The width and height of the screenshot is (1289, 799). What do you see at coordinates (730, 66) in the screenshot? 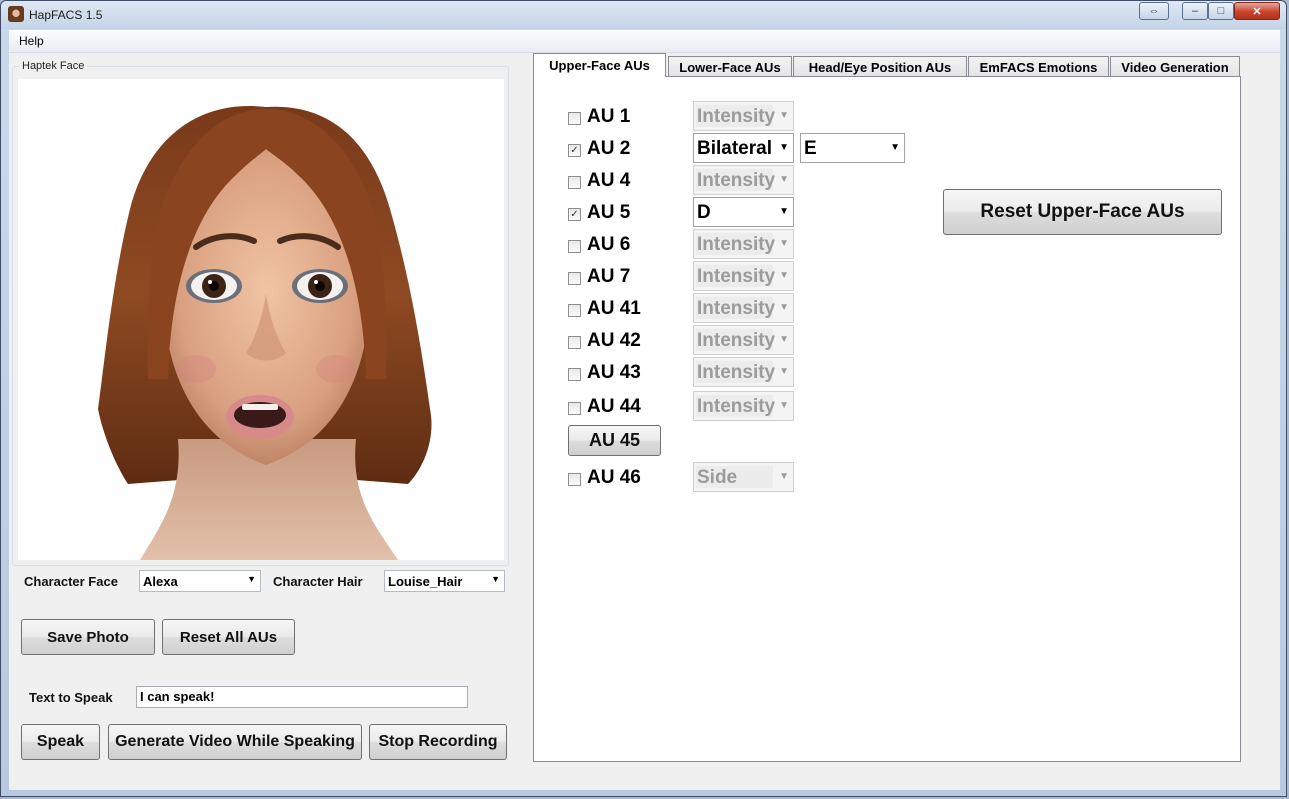
I see `tab-lower-face-aus: Lower-Face AUs` at bounding box center [730, 66].